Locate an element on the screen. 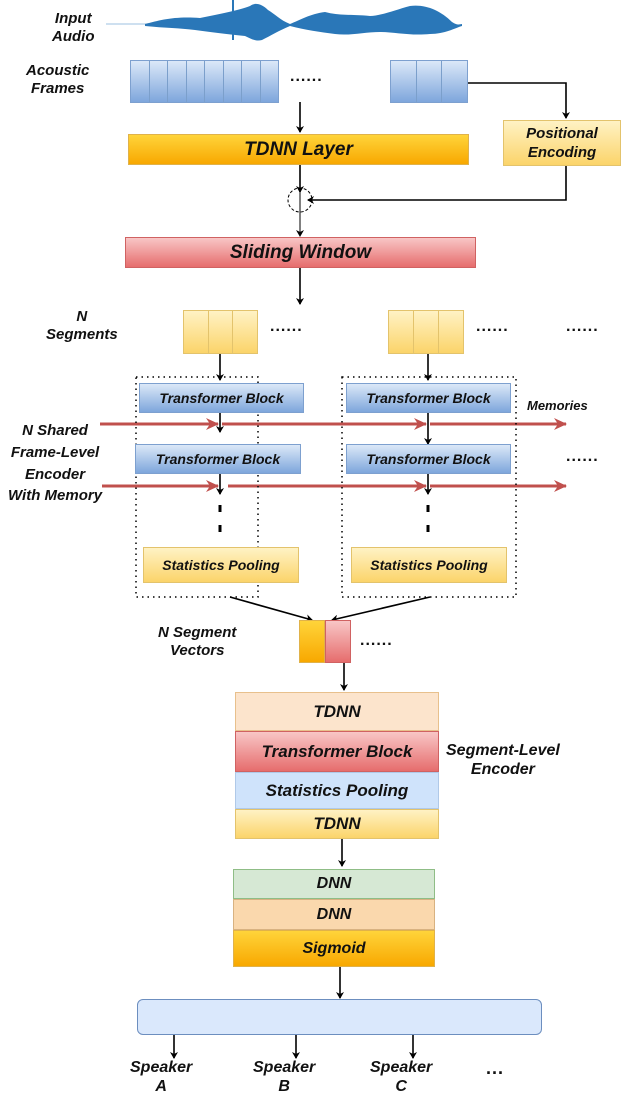 Image resolution: width=624 pixels, height=1098 pixels. input-audio-label: Input Audio is located at coordinates (73, 27).